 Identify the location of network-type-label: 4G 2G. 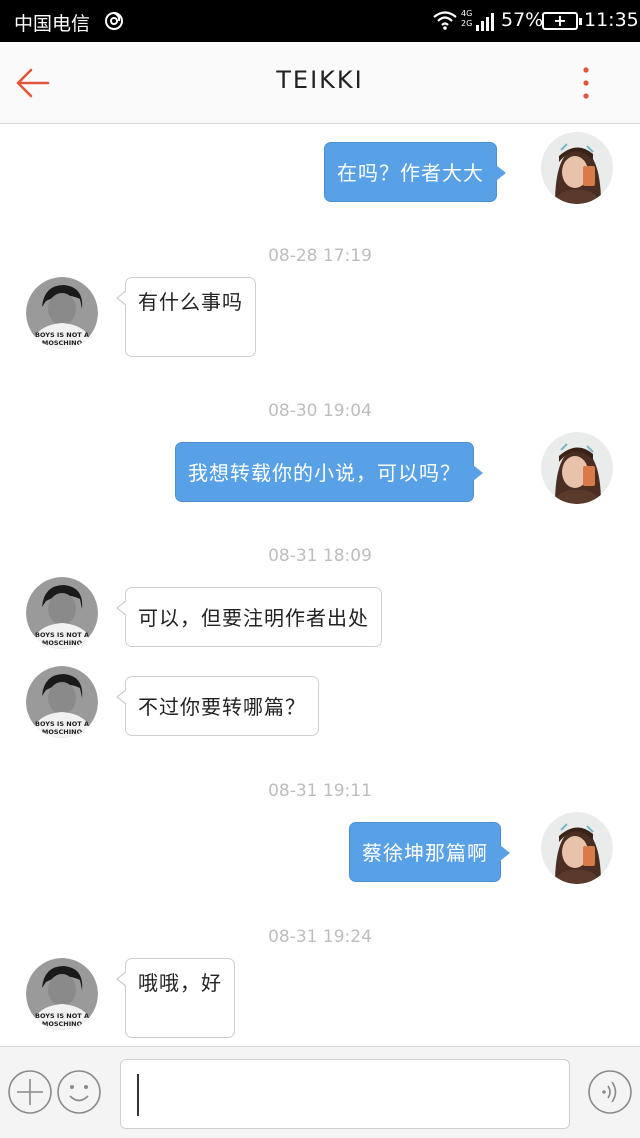
(467, 18).